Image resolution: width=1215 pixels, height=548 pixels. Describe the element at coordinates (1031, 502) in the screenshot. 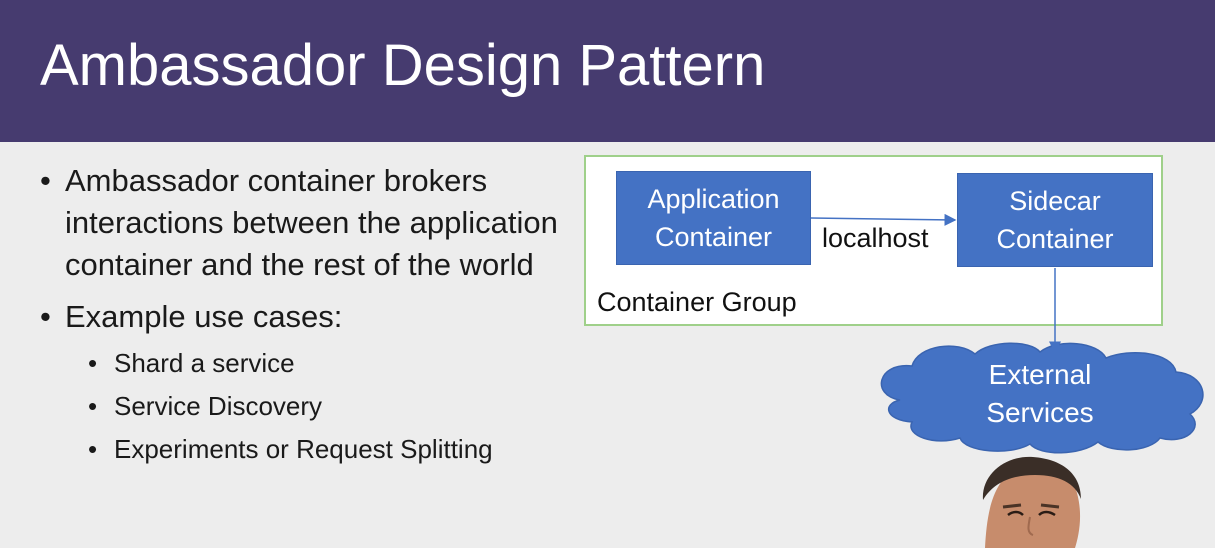

I see `presenter-webcam-image` at that location.